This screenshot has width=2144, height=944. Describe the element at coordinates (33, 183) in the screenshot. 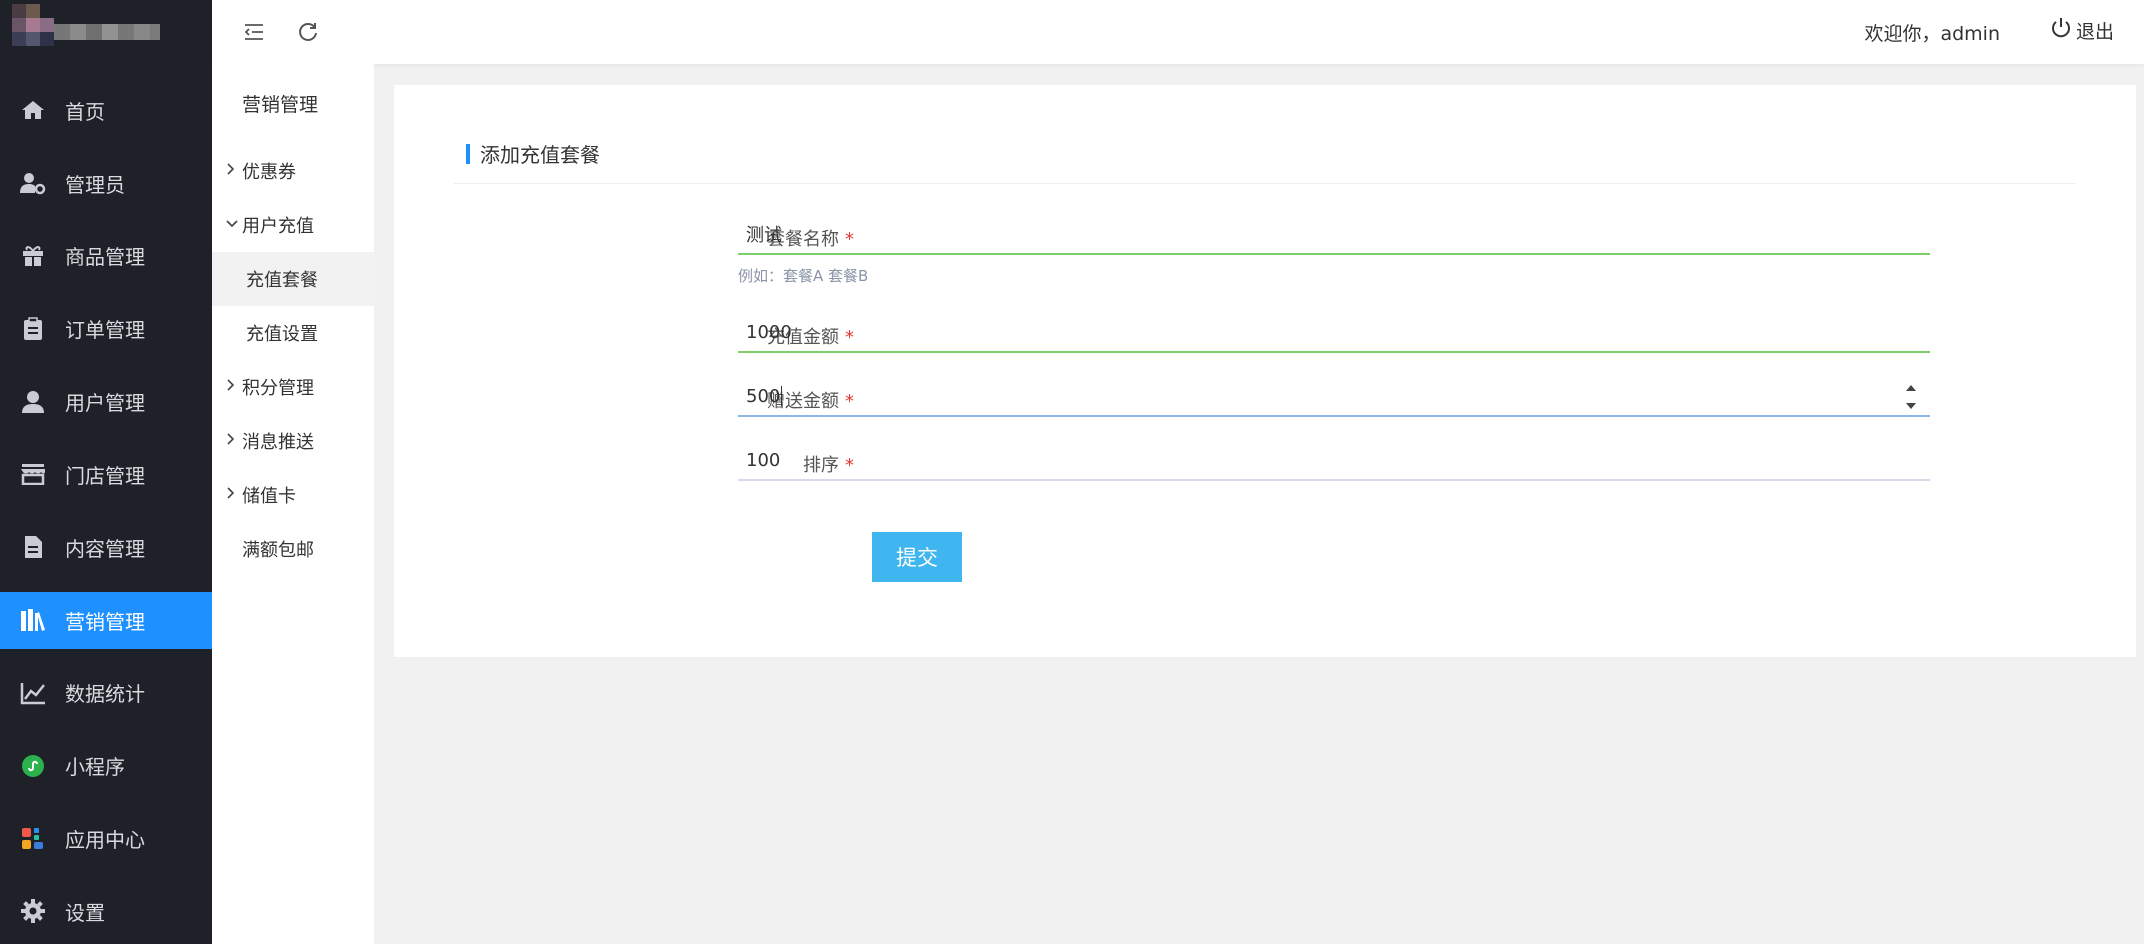

I see `admin-user-icon` at that location.